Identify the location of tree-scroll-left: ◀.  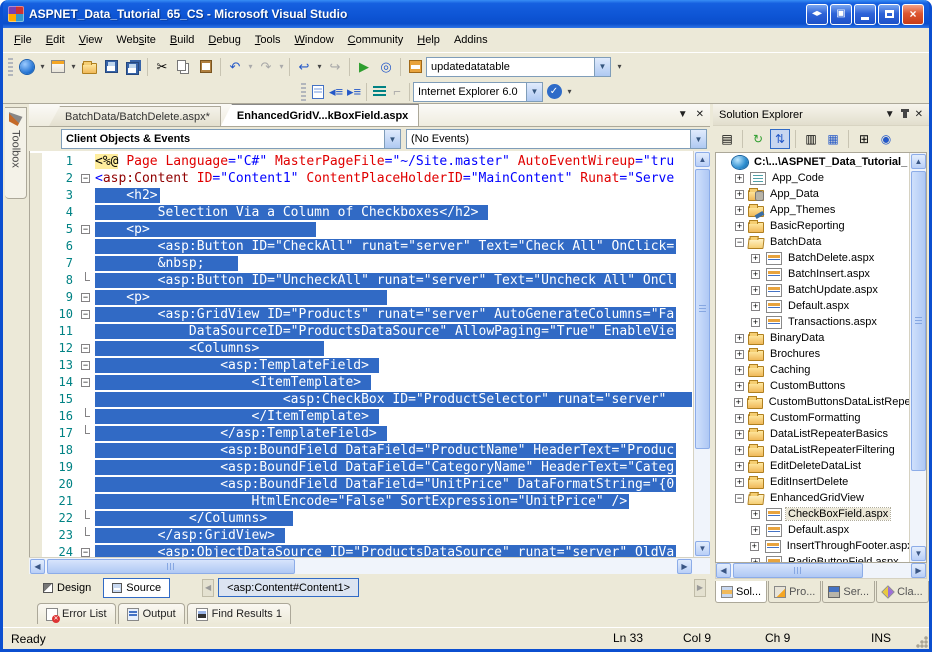
(723, 570).